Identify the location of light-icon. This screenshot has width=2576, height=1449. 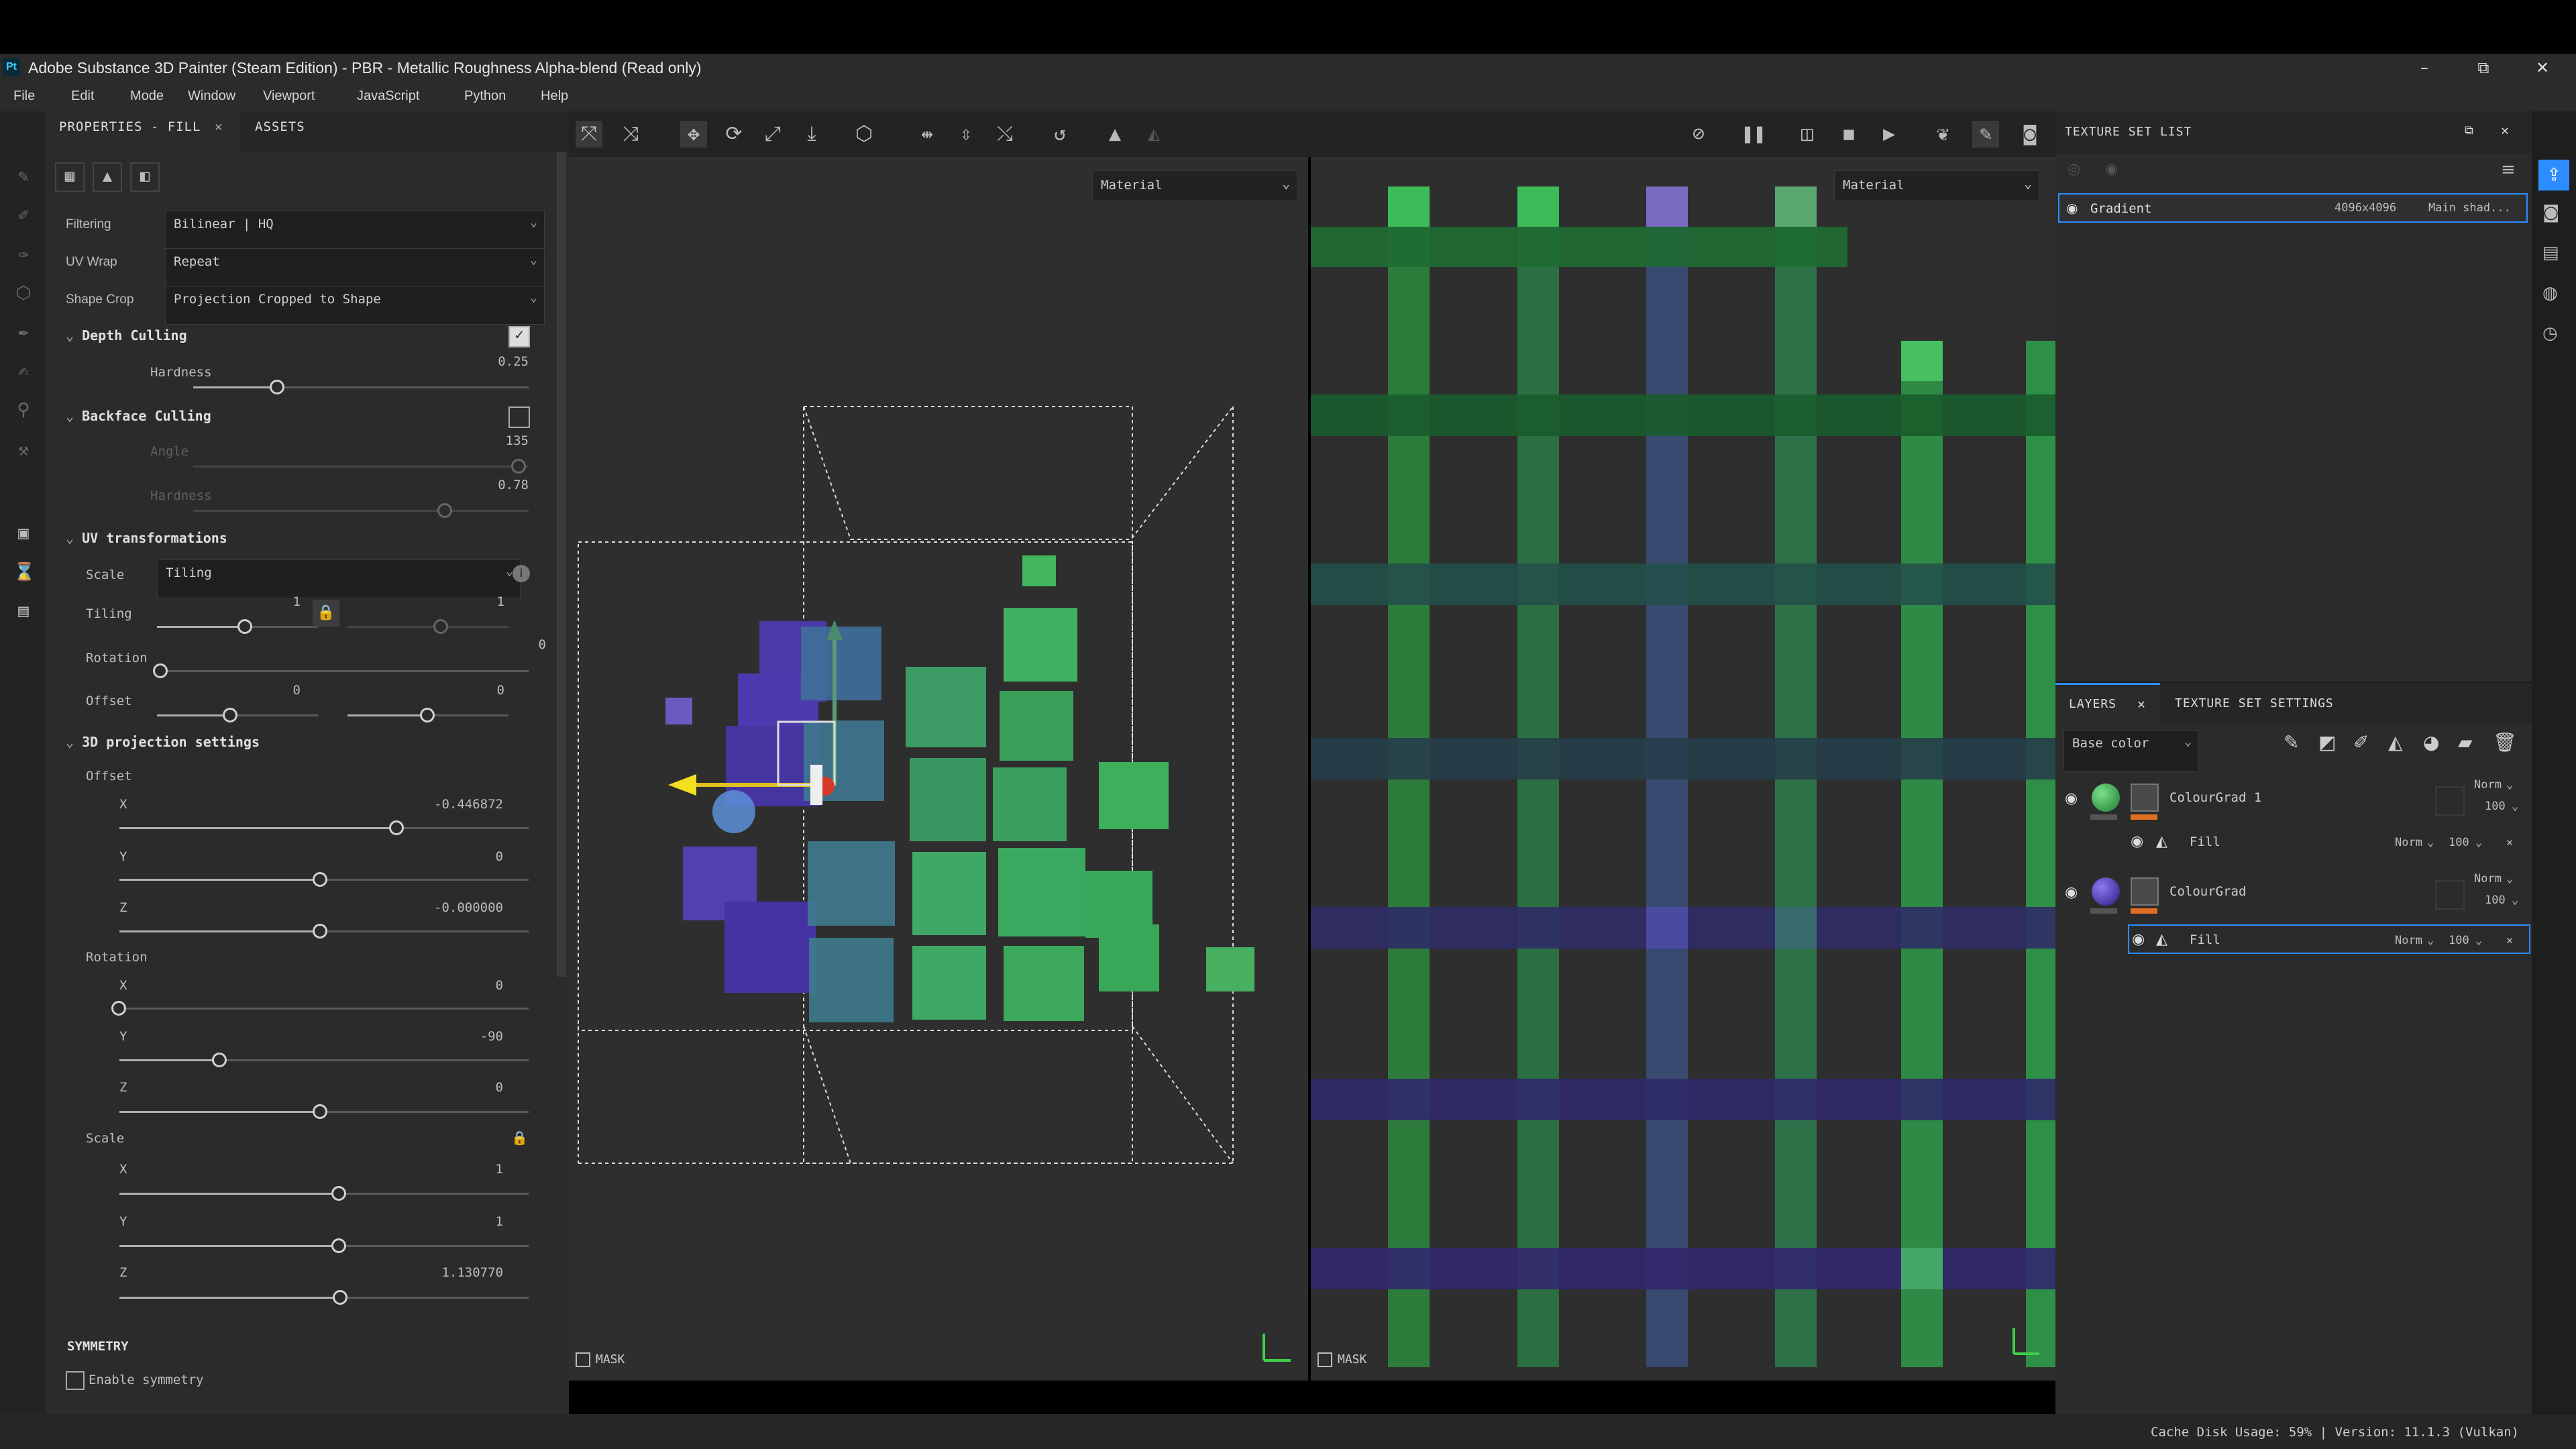
(733, 811).